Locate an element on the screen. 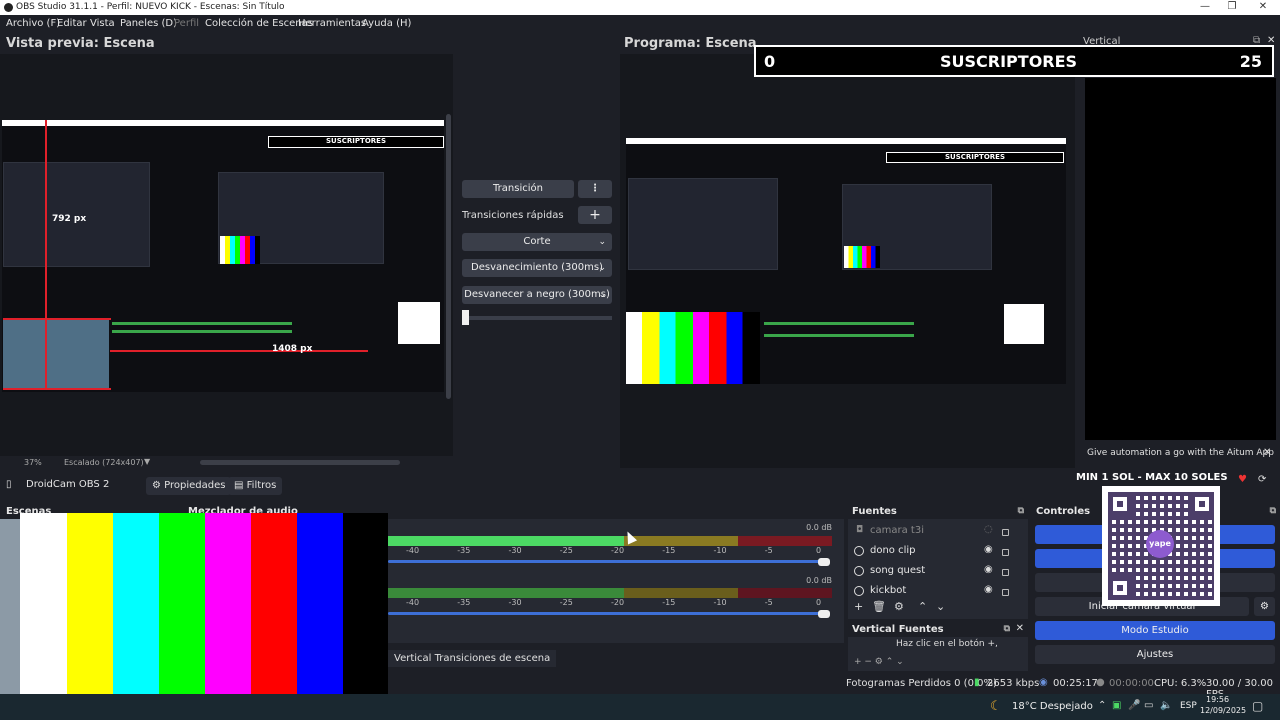  mixer-tick-label: -30 is located at coordinates (515, 602).